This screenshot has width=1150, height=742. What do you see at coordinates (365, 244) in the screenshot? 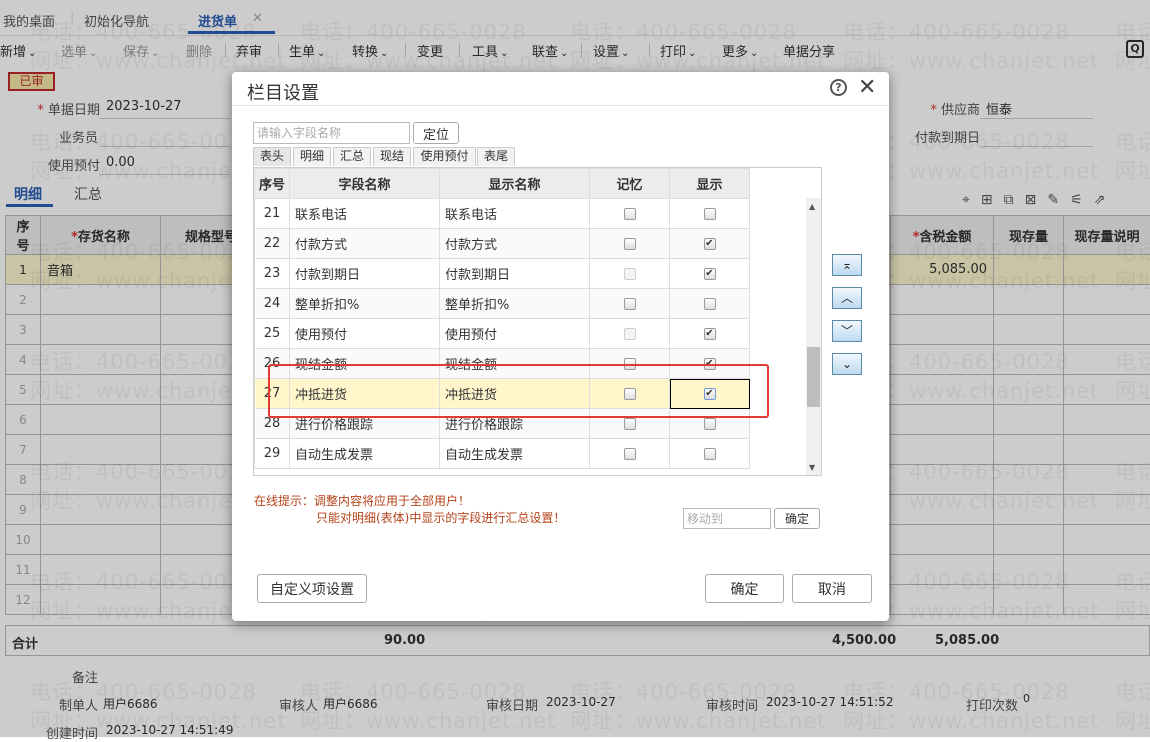
I see `grid-field-name: 付款方式` at bounding box center [365, 244].